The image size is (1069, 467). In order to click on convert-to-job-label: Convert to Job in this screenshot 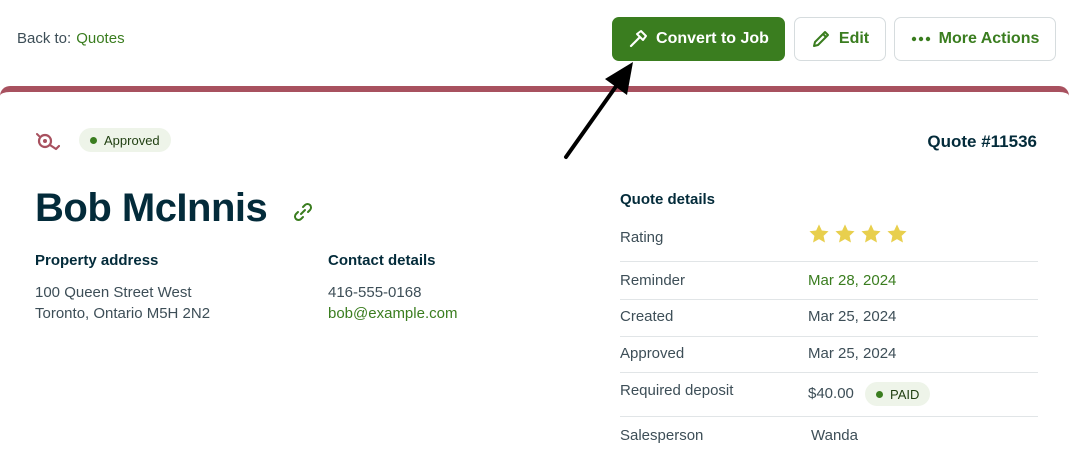, I will do `click(712, 38)`.